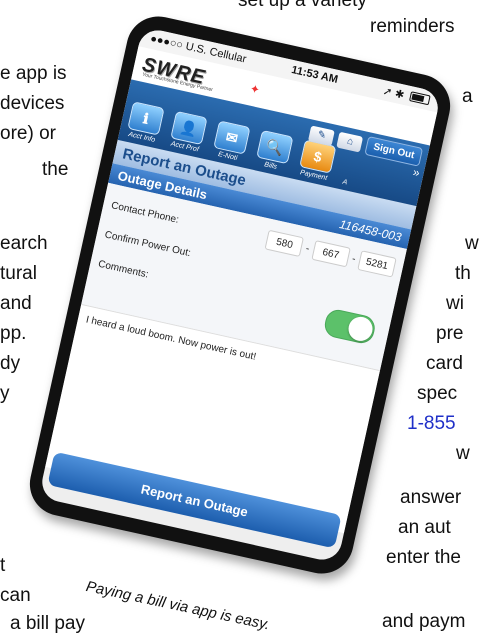 This screenshot has height=635, width=494. What do you see at coordinates (437, 393) in the screenshot?
I see `article-text: spec` at bounding box center [437, 393].